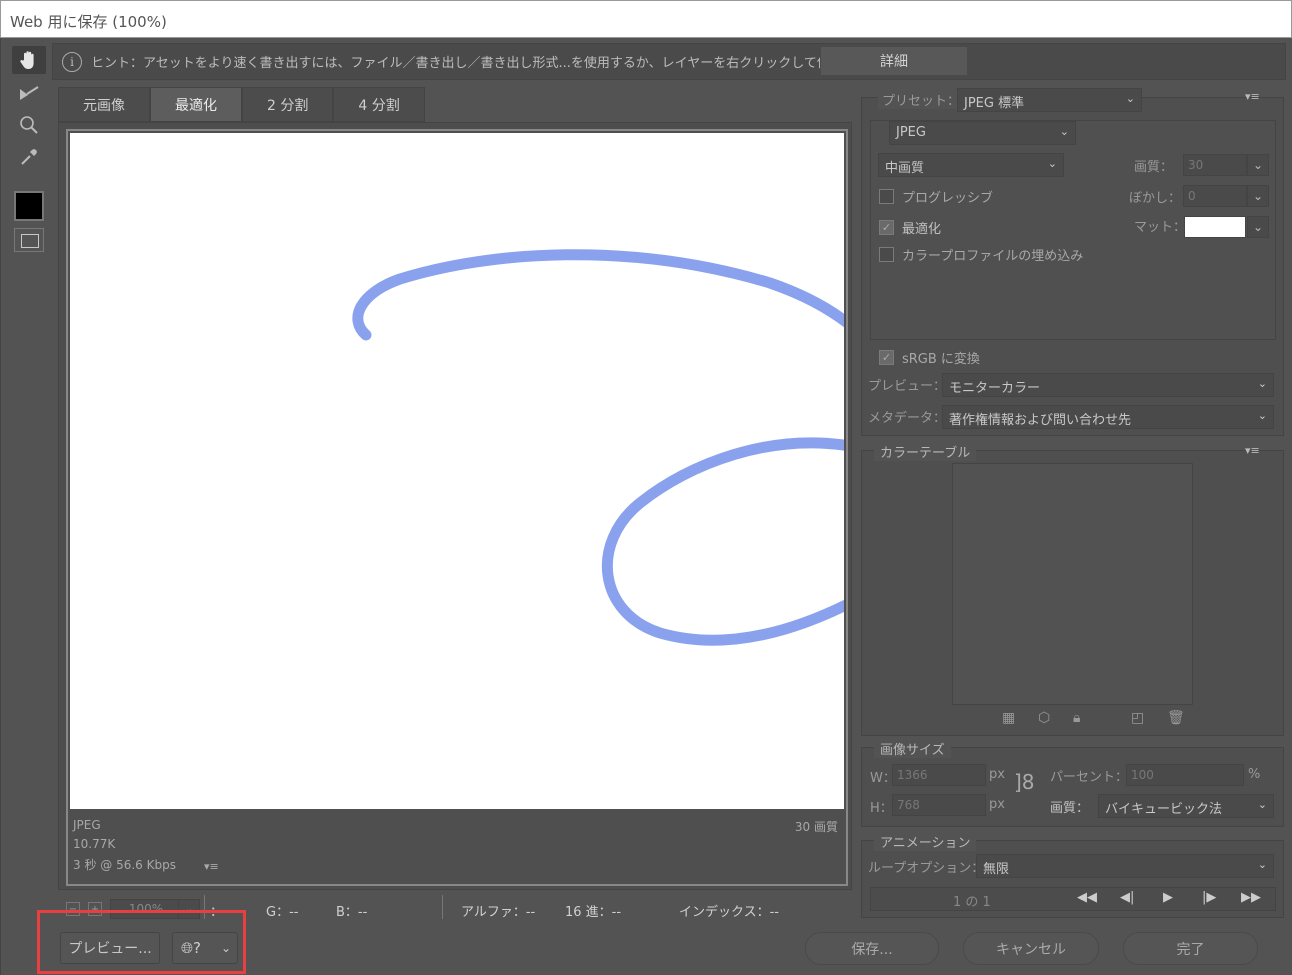 Image resolution: width=1292 pixels, height=975 pixels. Describe the element at coordinates (886, 196) in the screenshot. I see `progressive-checkbox` at that location.